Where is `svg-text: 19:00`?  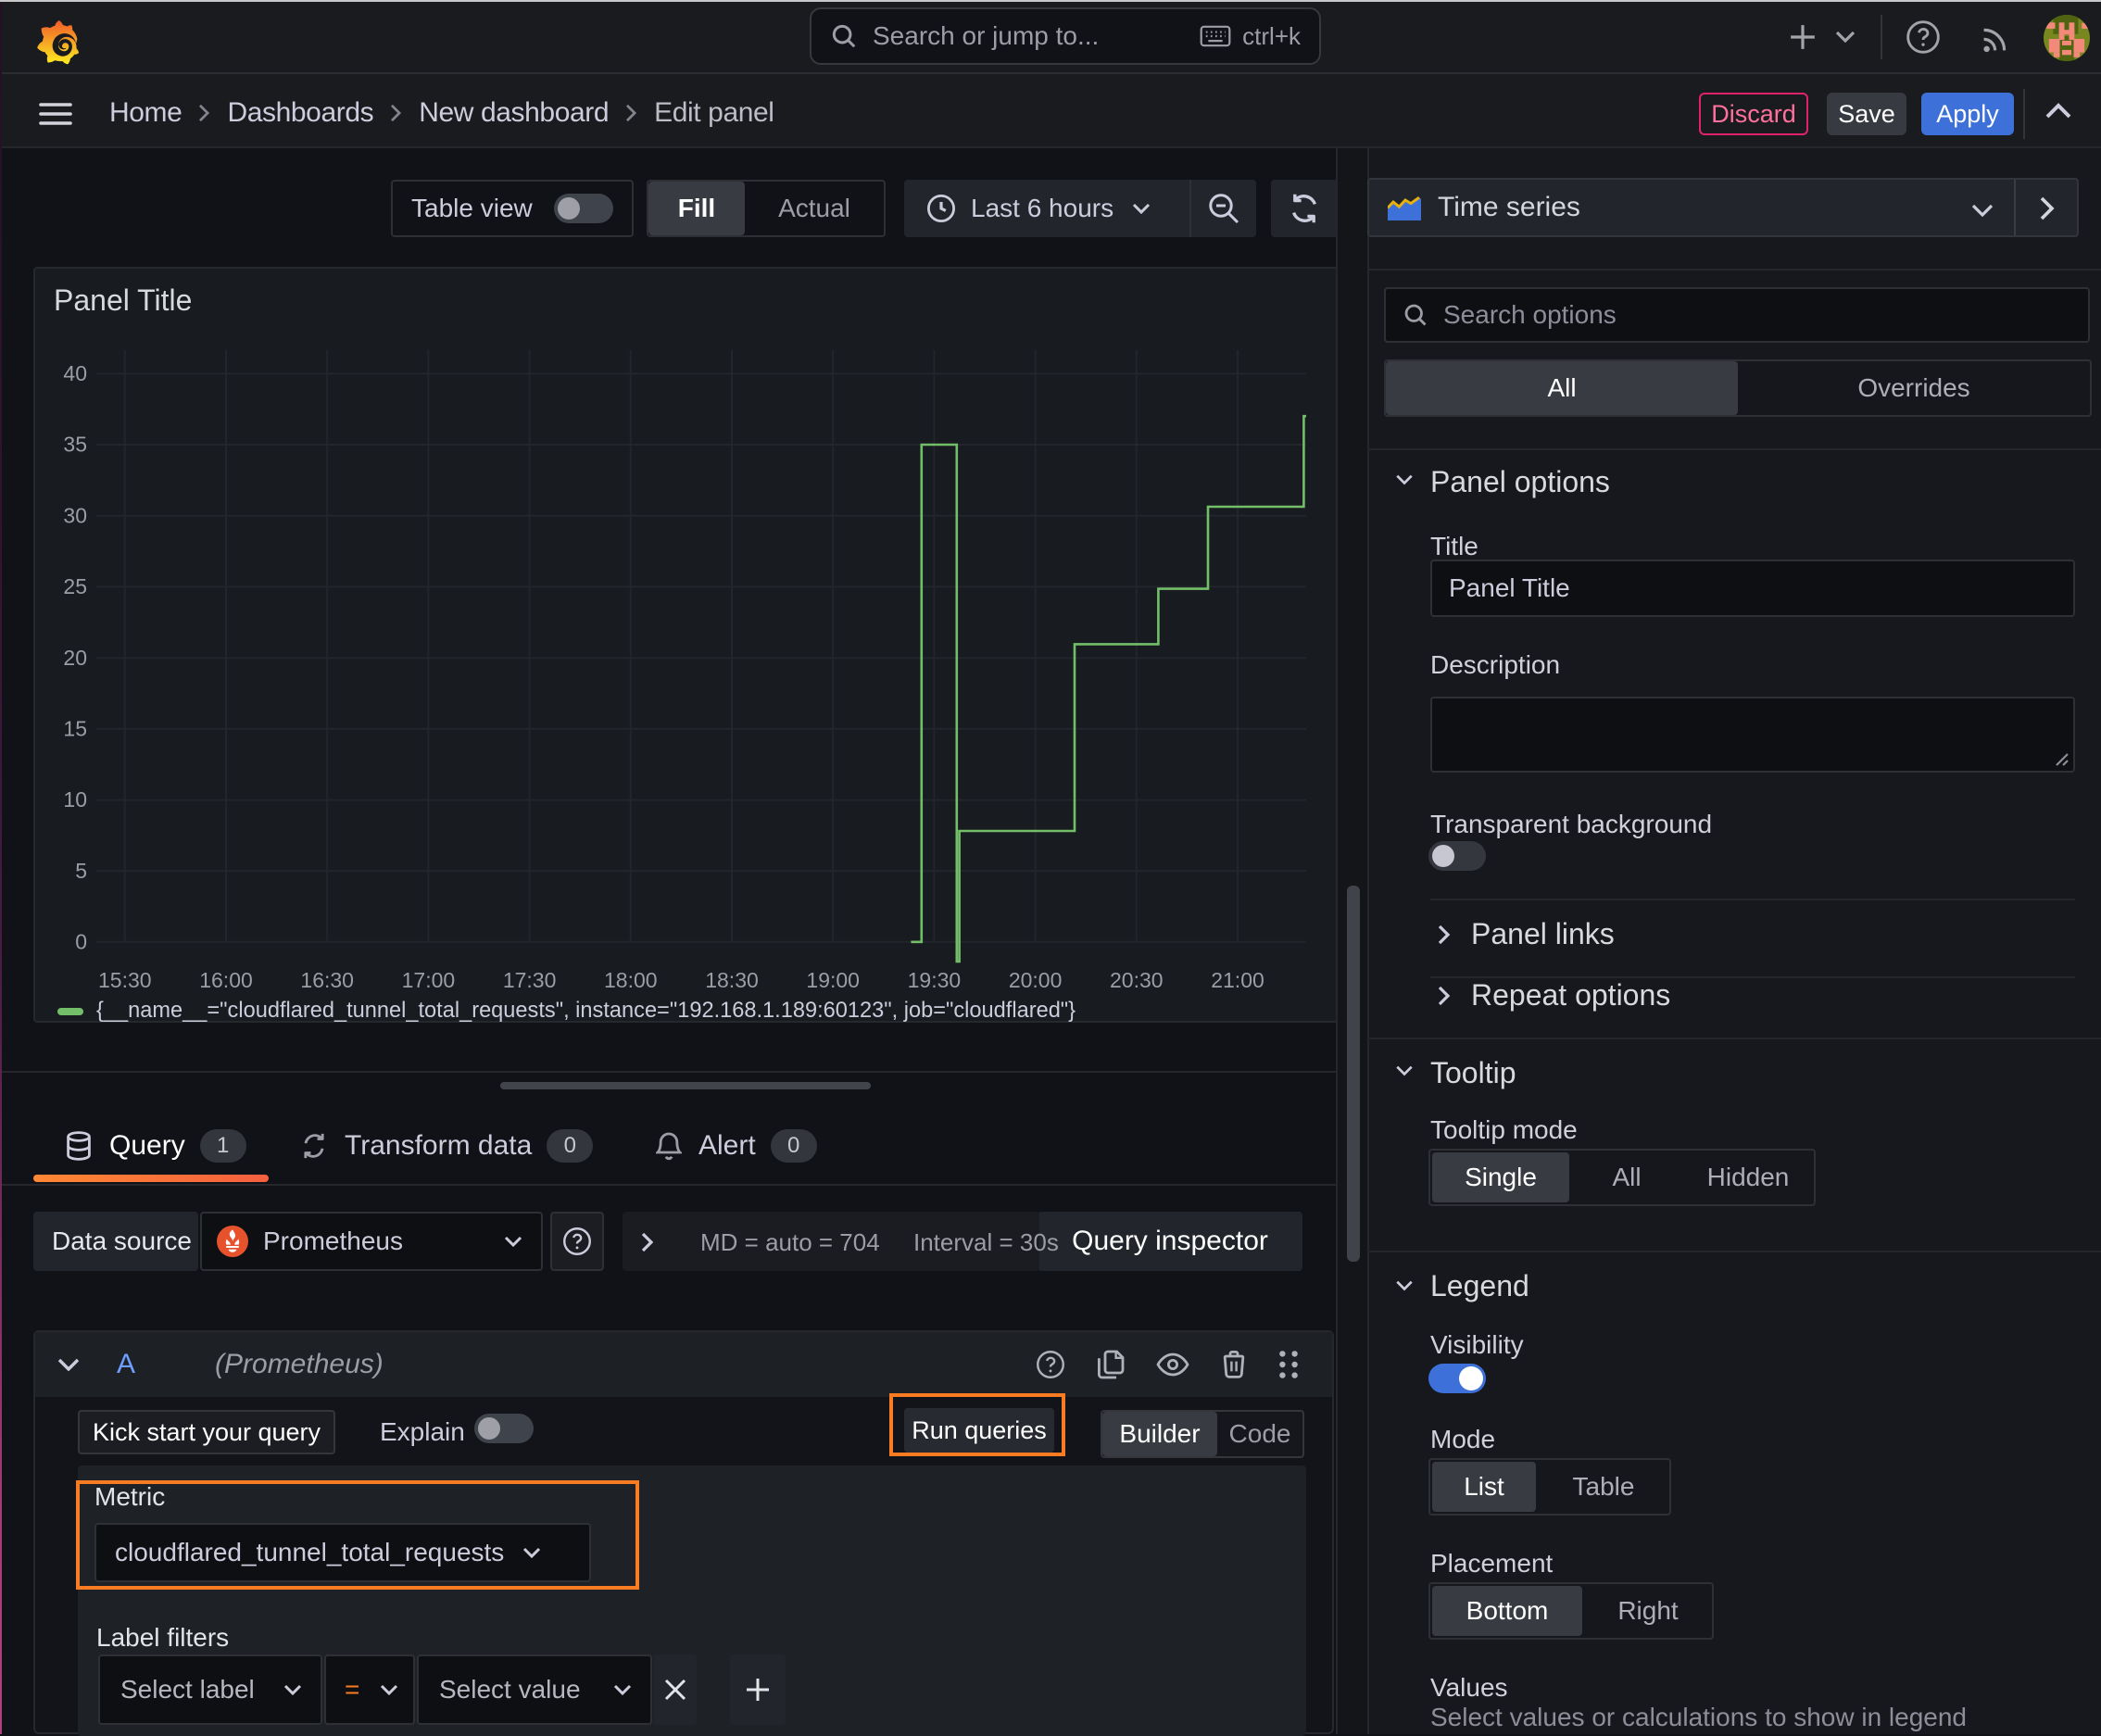
svg-text: 19:00 is located at coordinates (833, 980).